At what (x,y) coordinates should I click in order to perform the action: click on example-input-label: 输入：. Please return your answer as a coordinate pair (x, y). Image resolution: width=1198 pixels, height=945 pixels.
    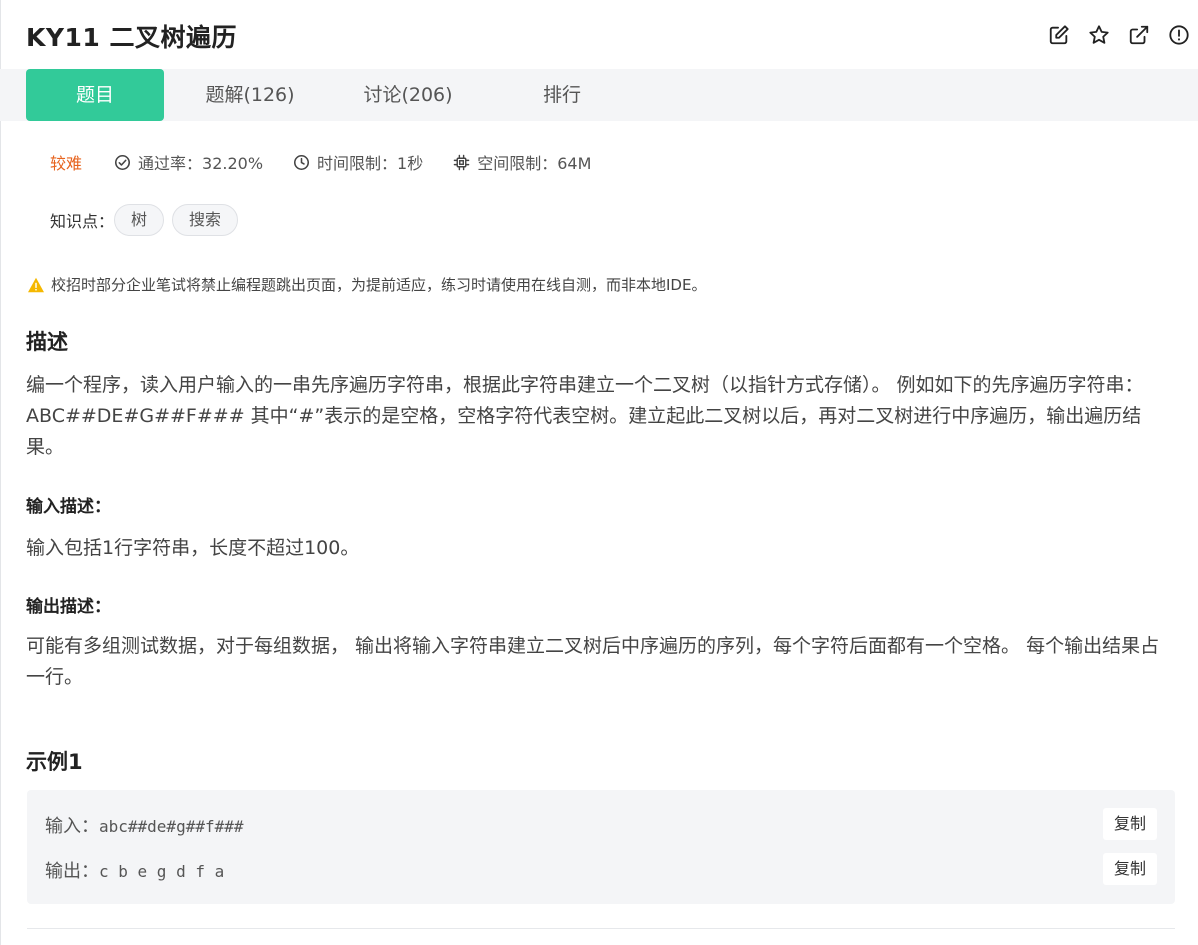
    Looking at the image, I should click on (72, 826).